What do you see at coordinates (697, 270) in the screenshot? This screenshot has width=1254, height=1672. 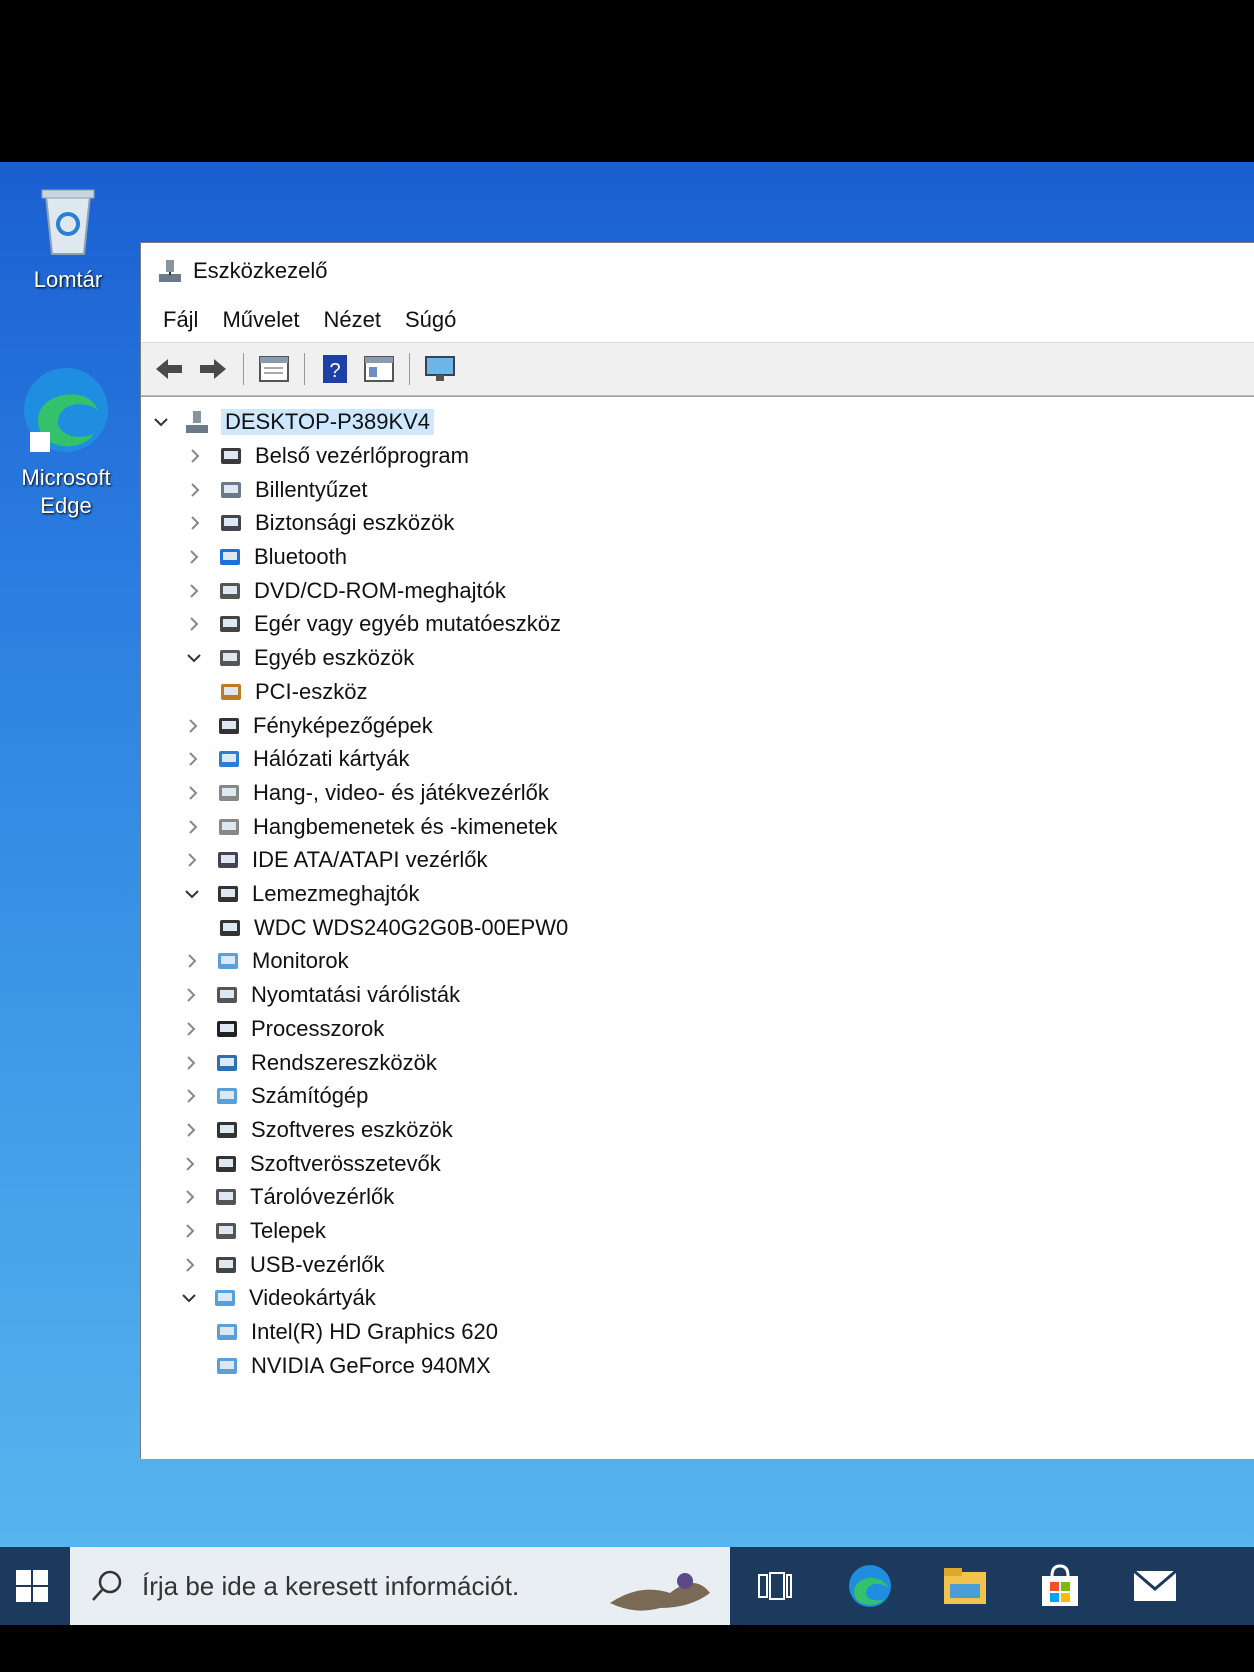 I see `title-bar: Eszközkezelő` at bounding box center [697, 270].